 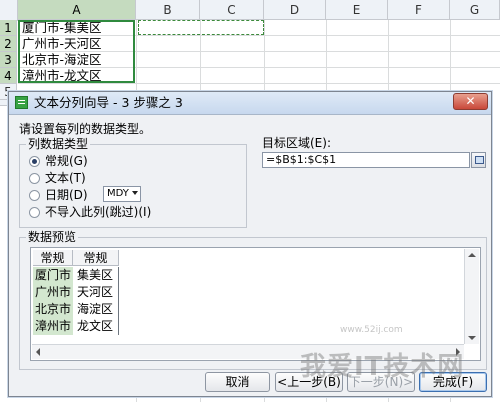 What do you see at coordinates (34, 195) in the screenshot?
I see `radio-date` at bounding box center [34, 195].